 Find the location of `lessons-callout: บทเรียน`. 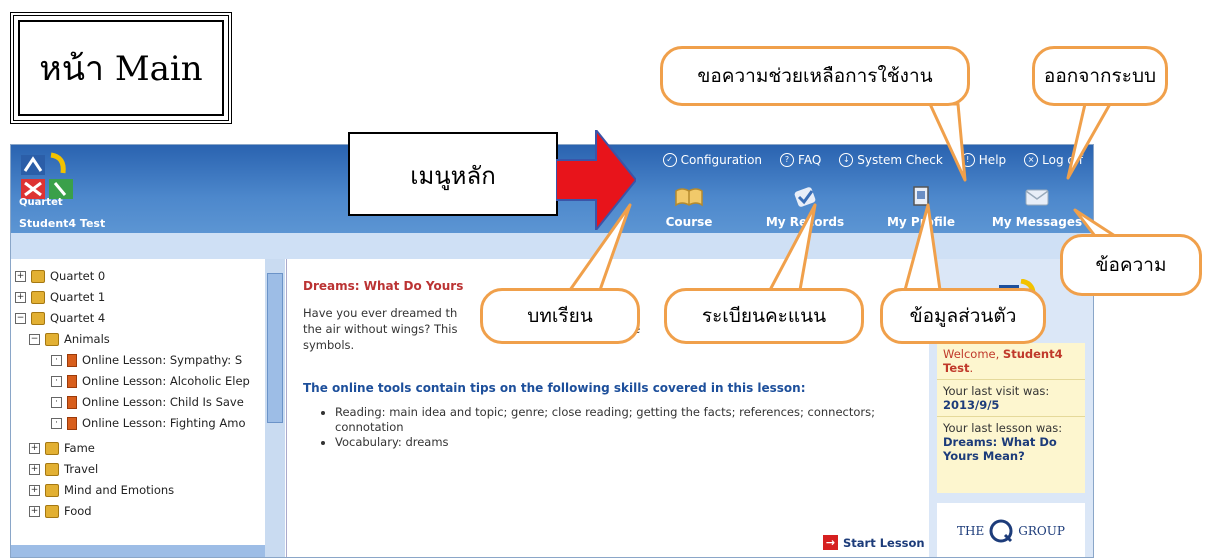

lessons-callout: บทเรียน is located at coordinates (560, 316).